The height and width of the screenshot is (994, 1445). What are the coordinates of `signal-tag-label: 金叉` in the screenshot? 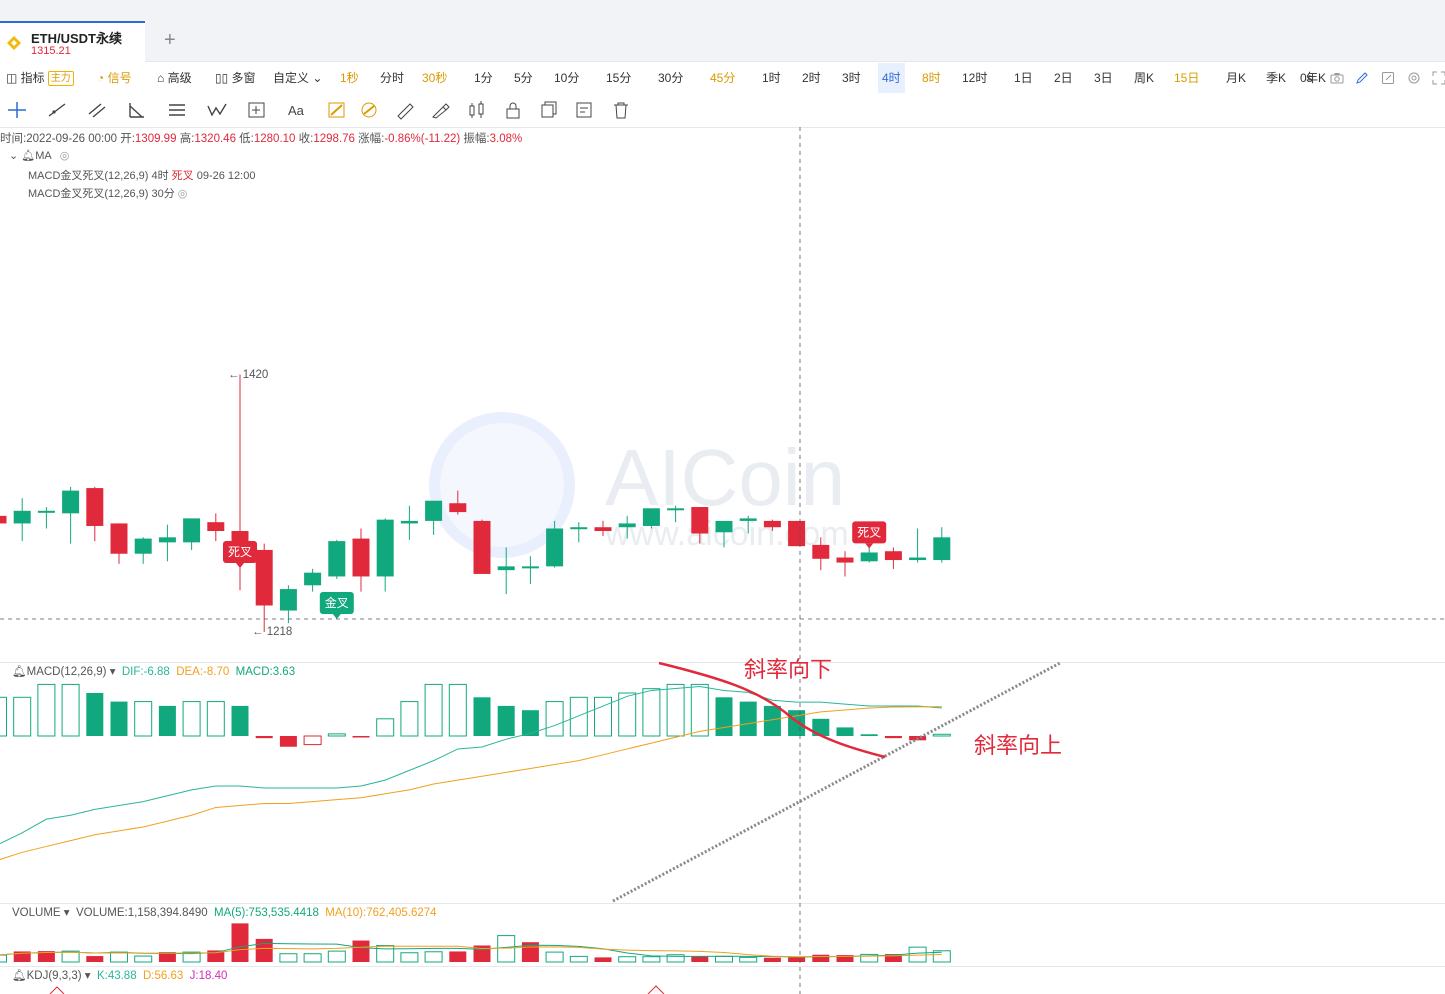 It's located at (337, 602).